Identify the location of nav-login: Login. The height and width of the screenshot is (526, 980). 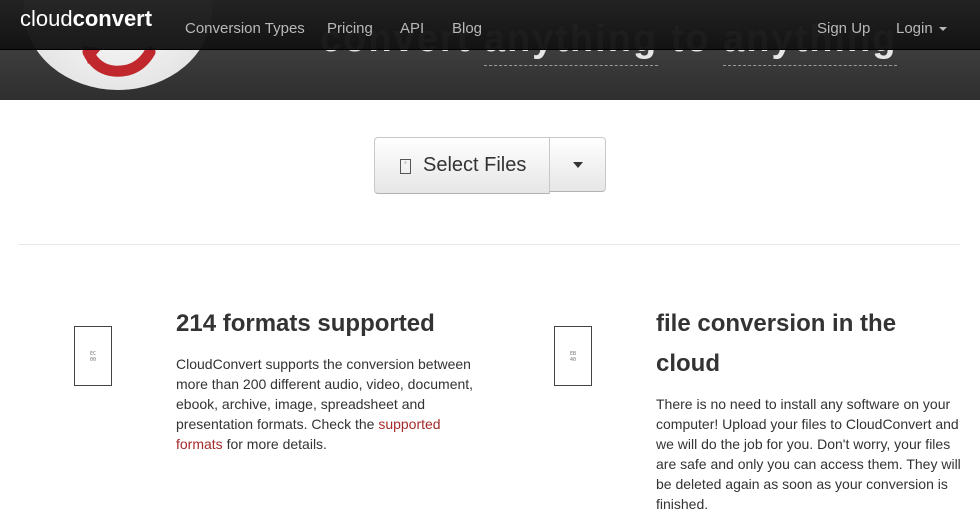
(921, 28).